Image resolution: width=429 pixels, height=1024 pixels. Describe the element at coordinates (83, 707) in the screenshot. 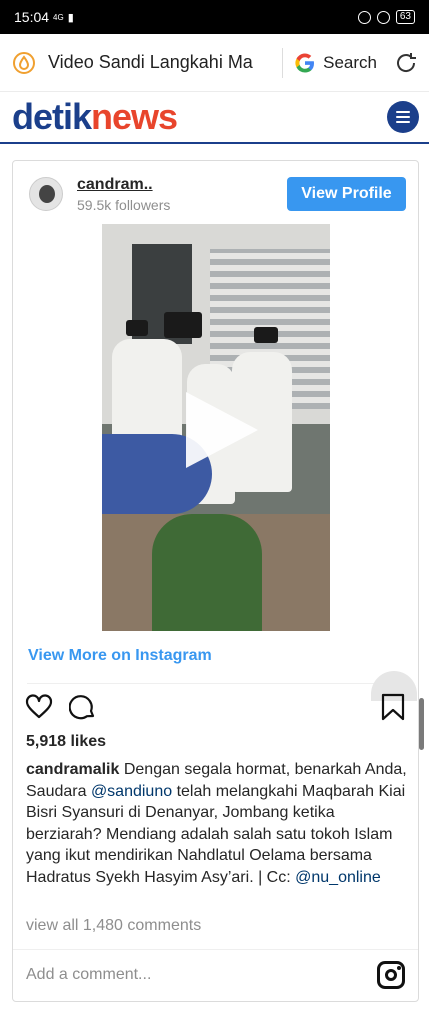

I see `comment-icon` at that location.